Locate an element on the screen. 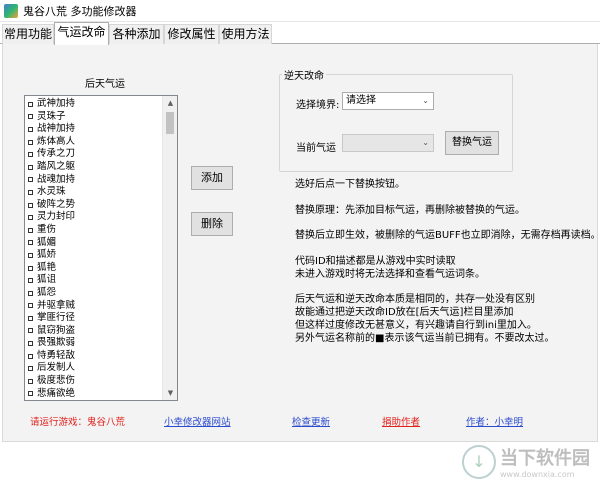 This screenshot has width=600, height=487. tab-bar: 常用功能 气运改命 各种添加 修改属性 使用方法 is located at coordinates (300, 33).